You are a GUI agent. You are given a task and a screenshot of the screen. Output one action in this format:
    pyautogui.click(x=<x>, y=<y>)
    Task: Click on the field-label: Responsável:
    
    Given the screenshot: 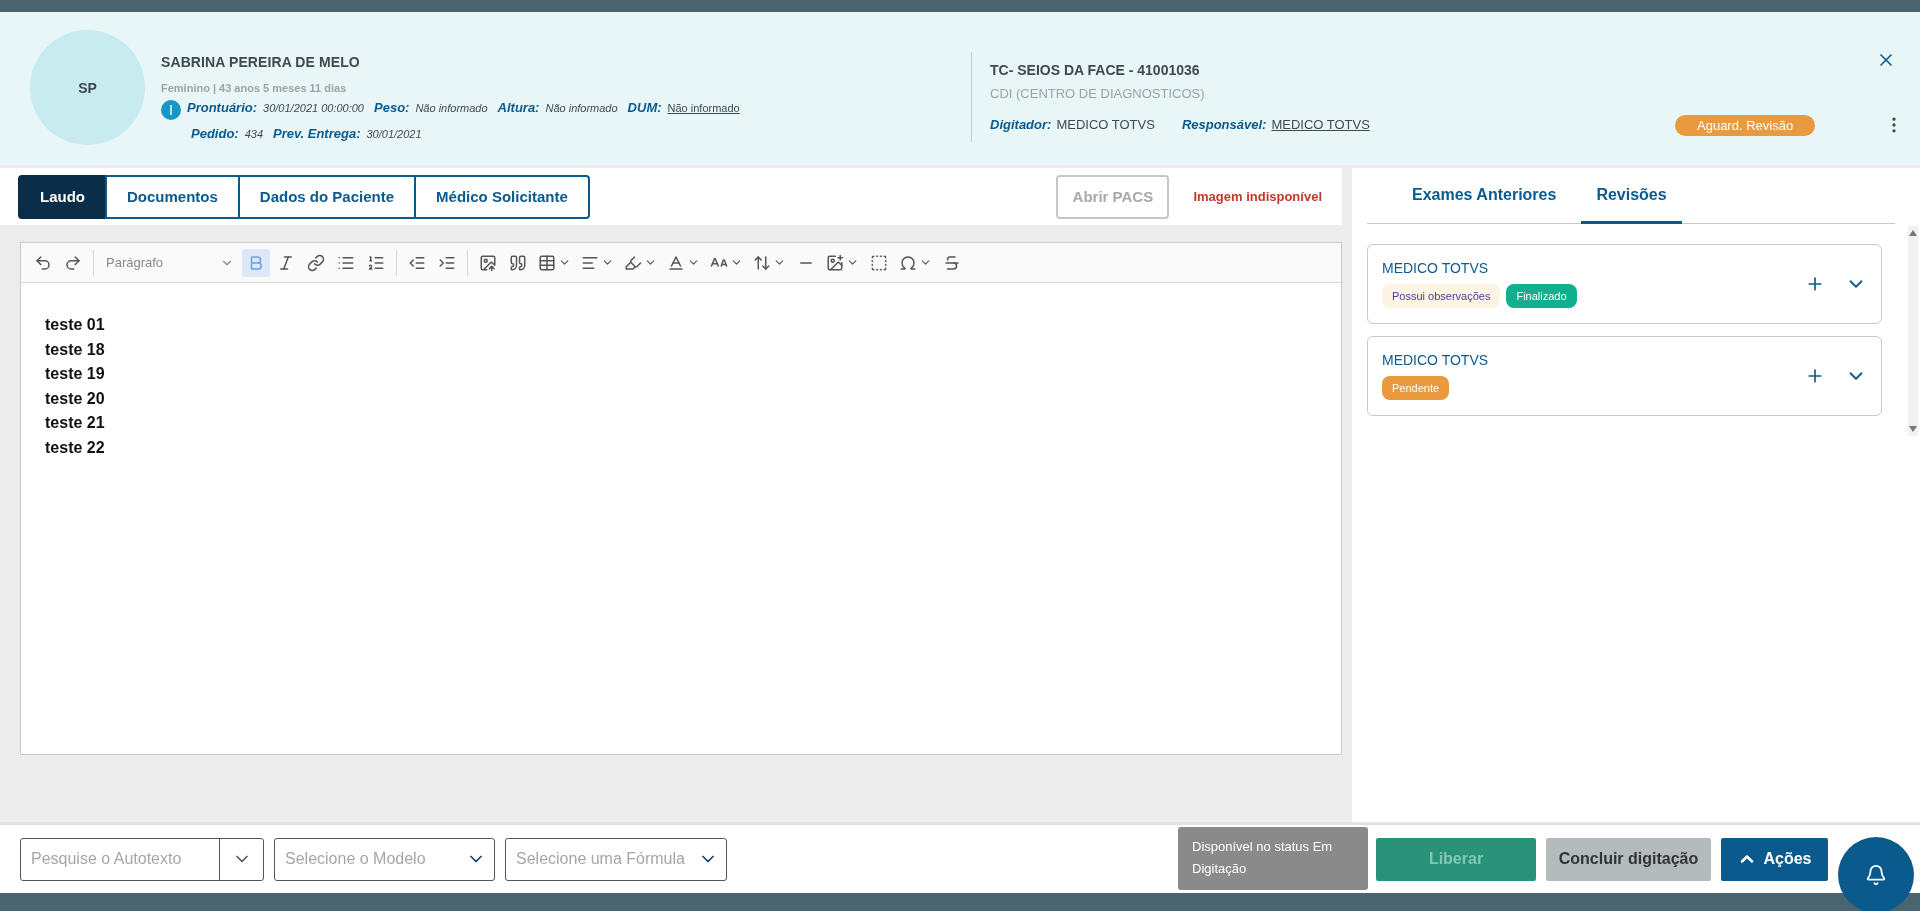 What is the action you would take?
    pyautogui.click(x=1224, y=124)
    